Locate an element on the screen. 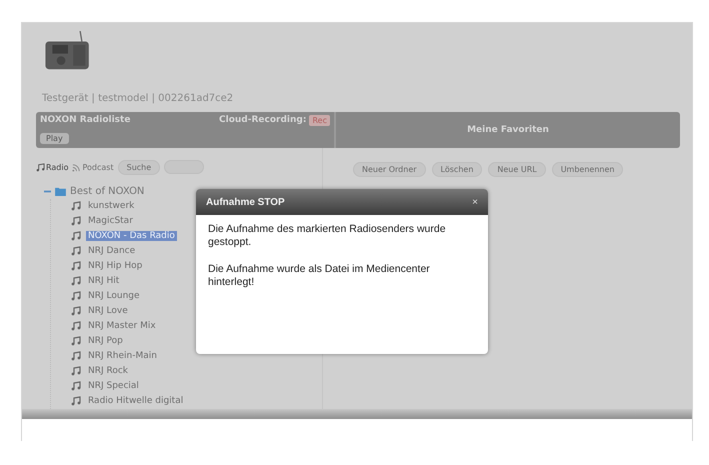 The width and height of the screenshot is (709, 465). station-item: kunstwerk is located at coordinates (111, 206).